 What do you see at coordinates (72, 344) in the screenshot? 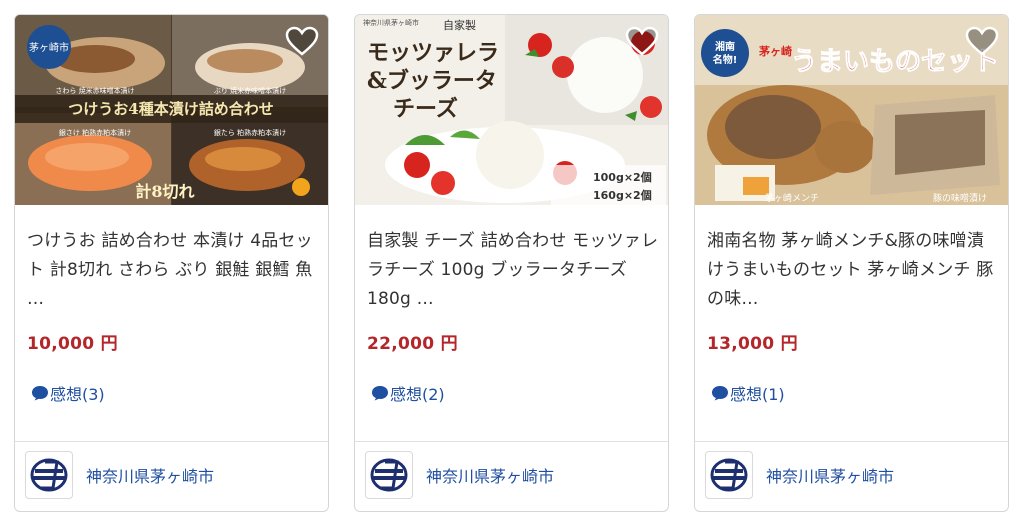
I see `product-price: 10,000 円` at bounding box center [72, 344].